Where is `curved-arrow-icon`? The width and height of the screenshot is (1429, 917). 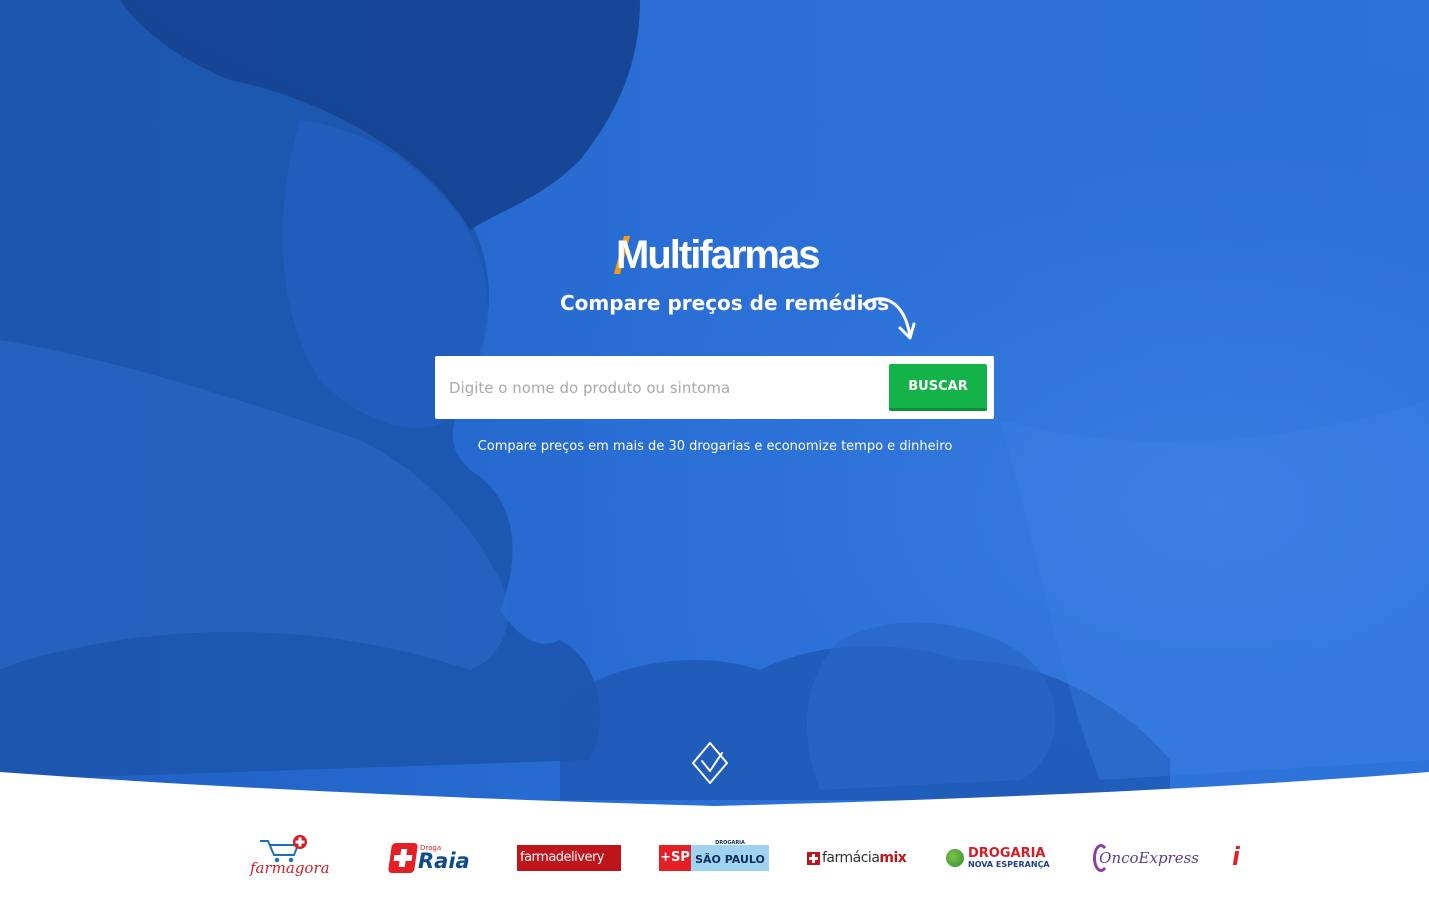 curved-arrow-icon is located at coordinates (889, 318).